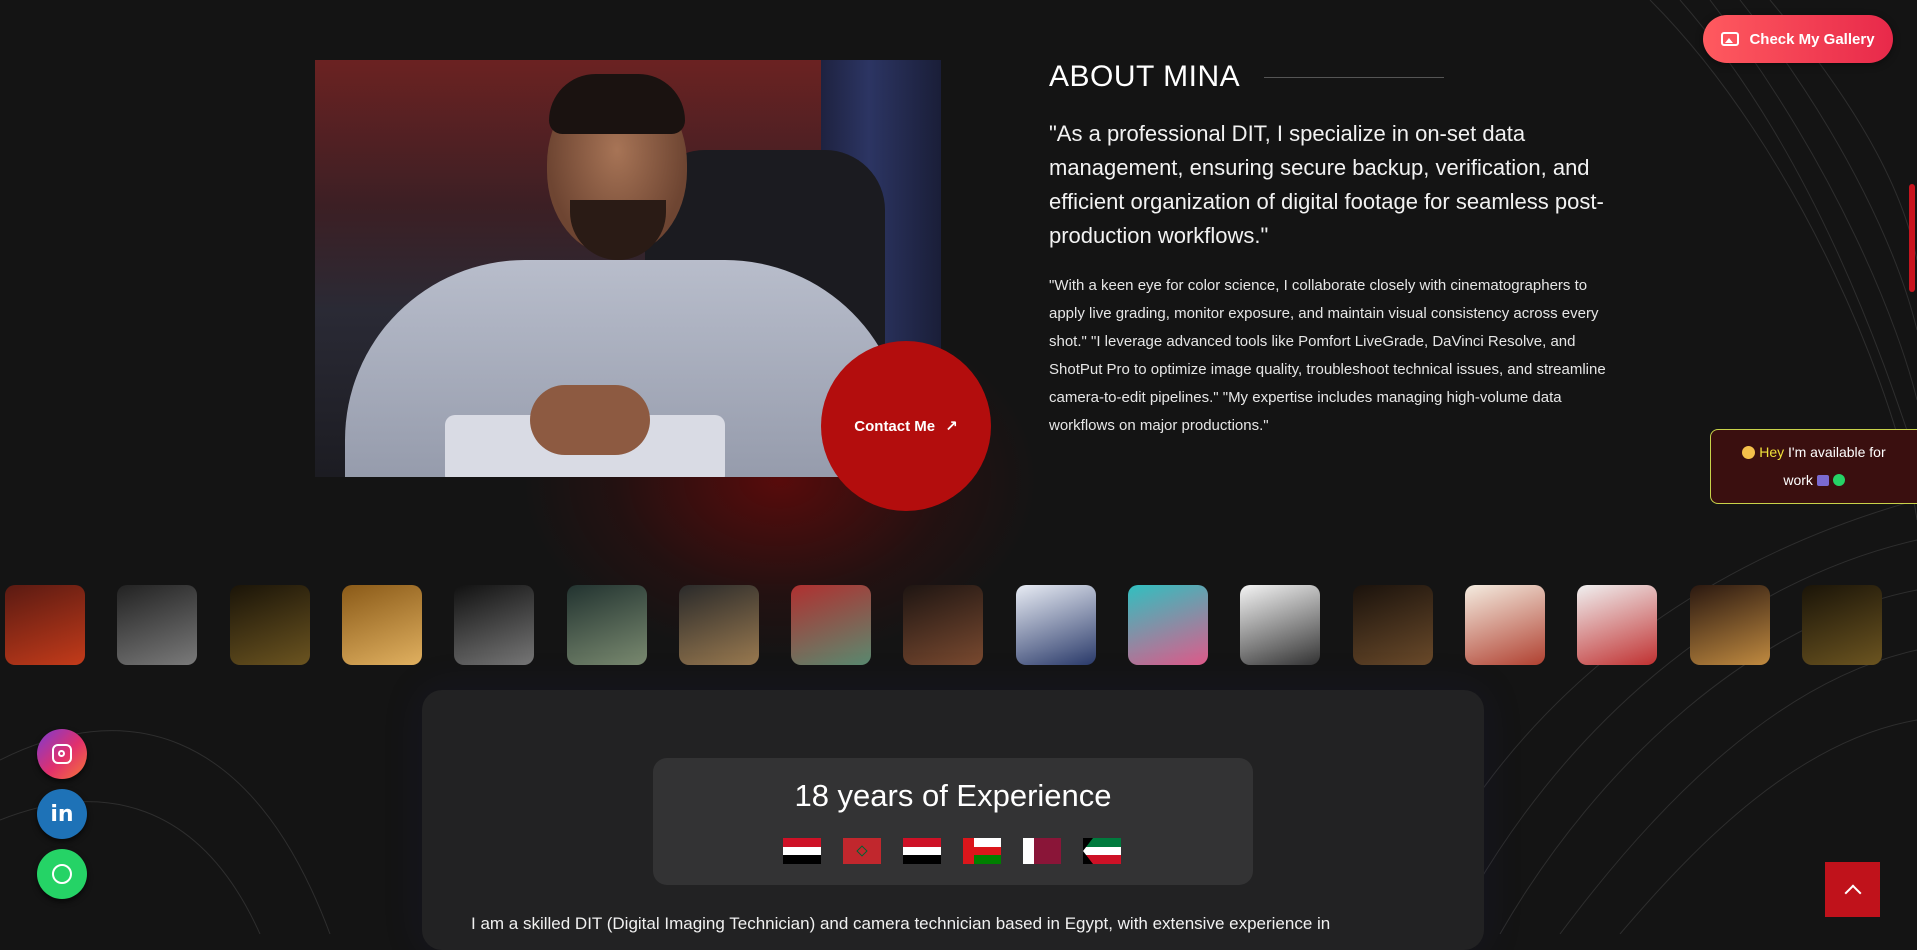  I want to click on linkedin-button: in, so click(62, 814).